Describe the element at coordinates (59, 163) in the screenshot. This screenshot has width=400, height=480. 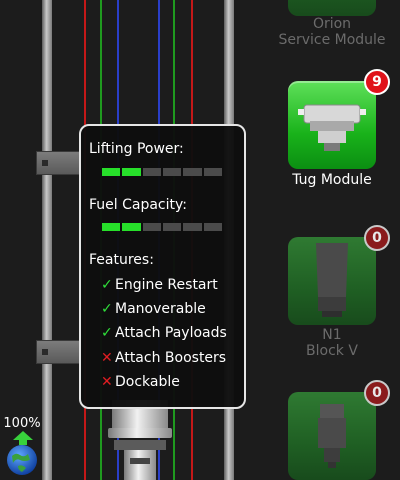
I see `rail-clamp-upper` at that location.